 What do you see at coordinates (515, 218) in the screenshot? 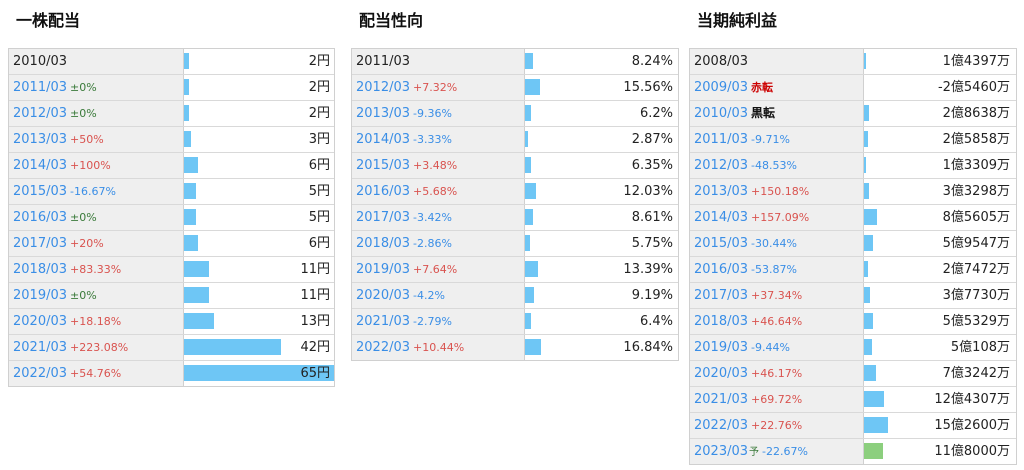
I see `table-row: 2017/03 -3.42% 8.61%` at bounding box center [515, 218].